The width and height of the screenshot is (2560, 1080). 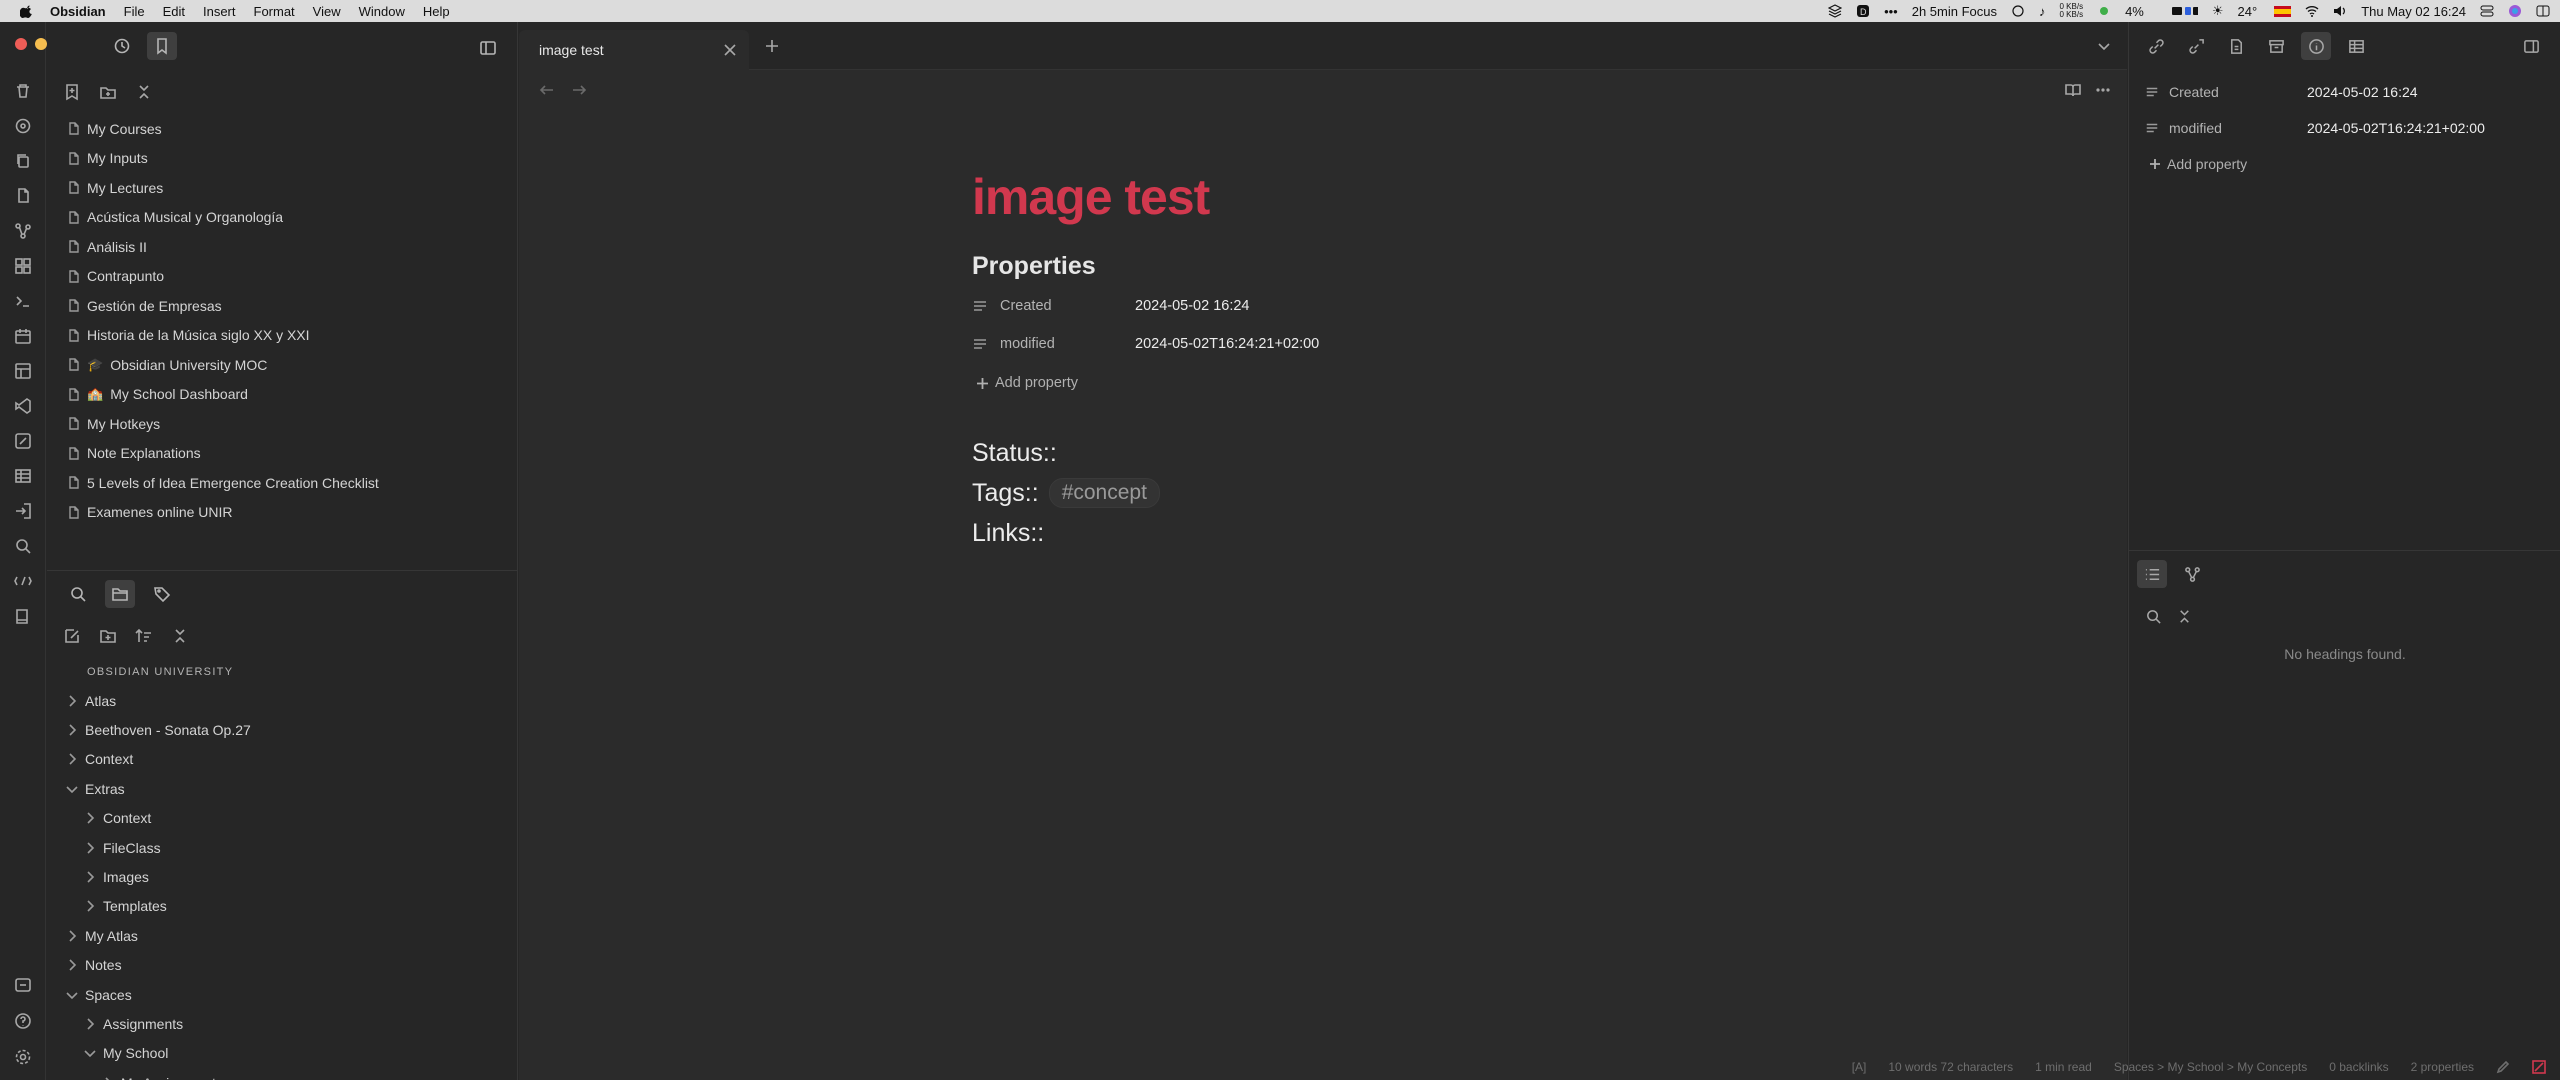 What do you see at coordinates (2358, 1067) in the screenshot?
I see `backlink-count: 0 backlinks` at bounding box center [2358, 1067].